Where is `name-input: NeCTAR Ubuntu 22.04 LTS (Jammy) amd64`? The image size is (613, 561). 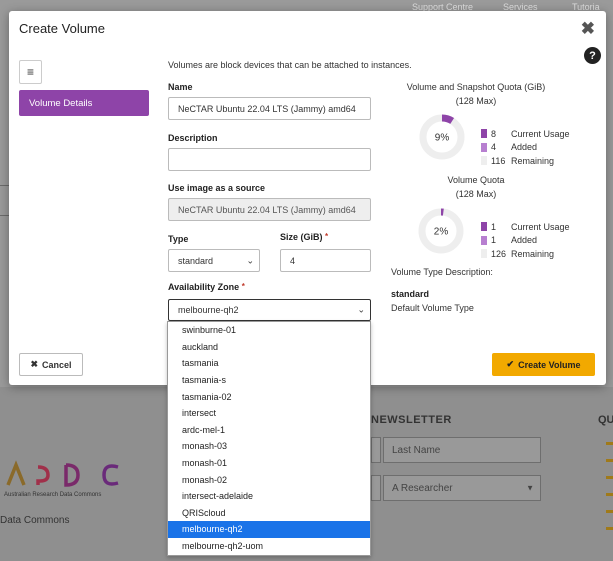
name-input: NeCTAR Ubuntu 22.04 LTS (Jammy) amd64 is located at coordinates (269, 108).